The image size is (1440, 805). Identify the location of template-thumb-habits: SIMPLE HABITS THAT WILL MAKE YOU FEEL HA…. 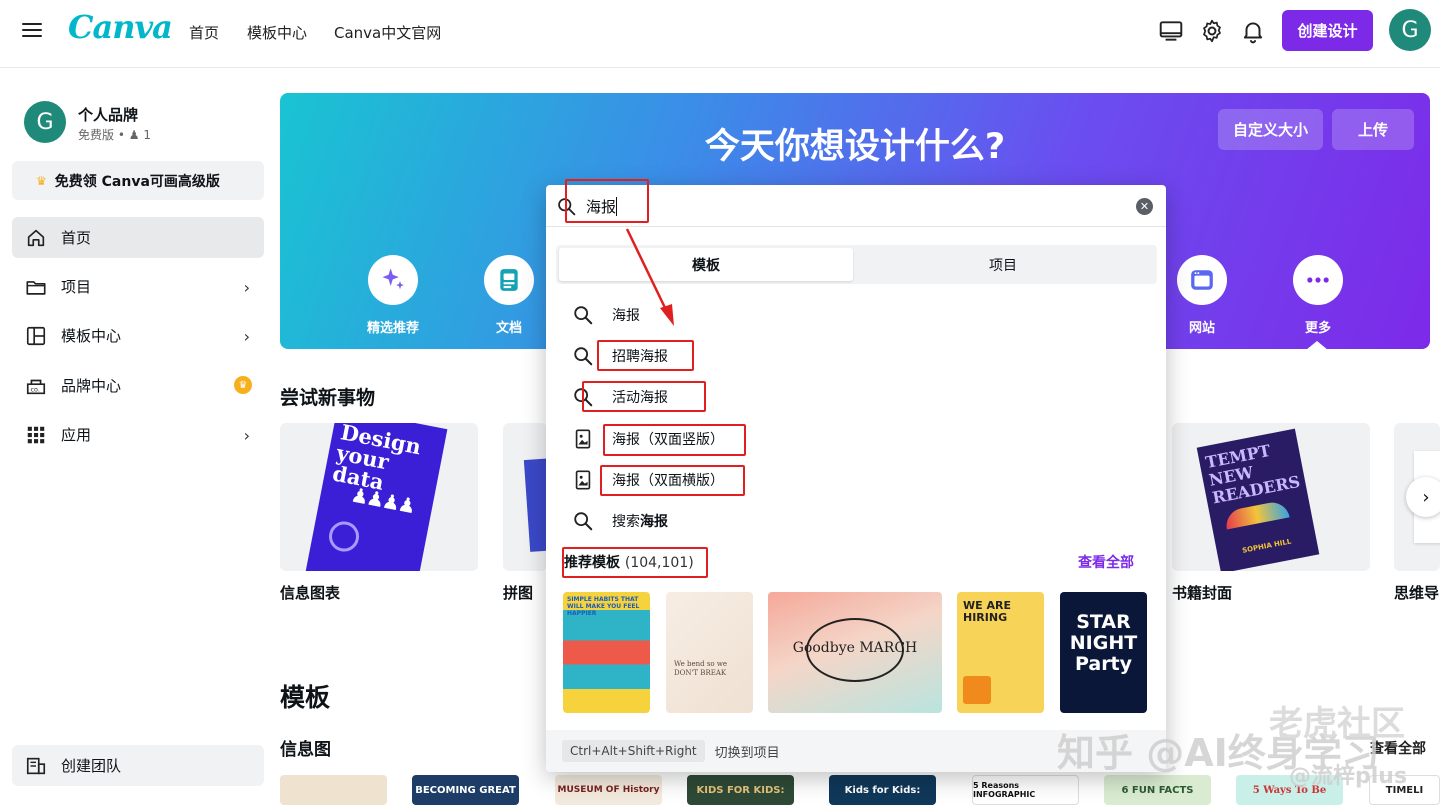
(606, 652).